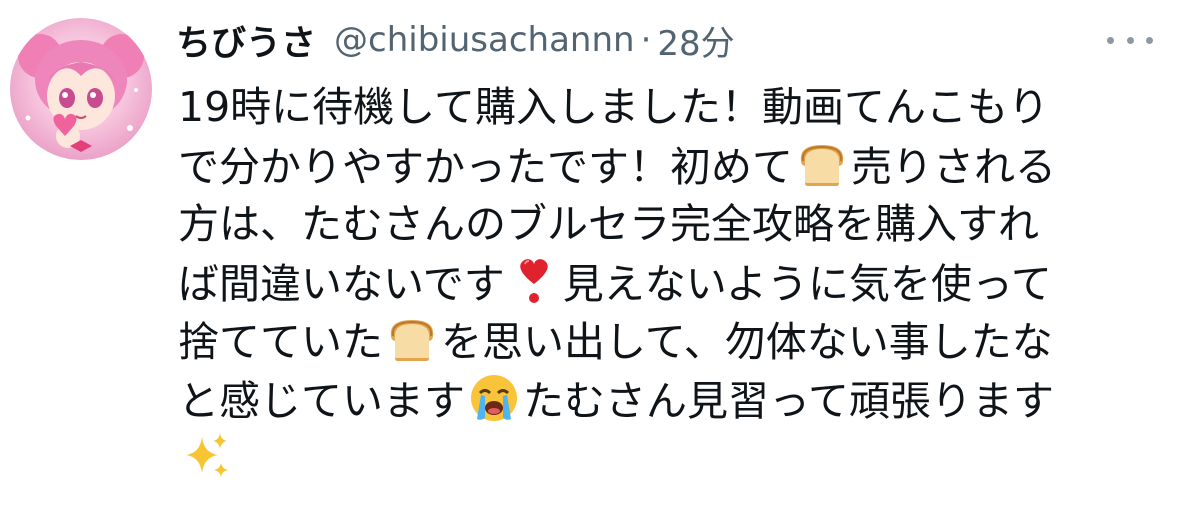  I want to click on tweet-text-segment: 売りされる, so click(953, 166).